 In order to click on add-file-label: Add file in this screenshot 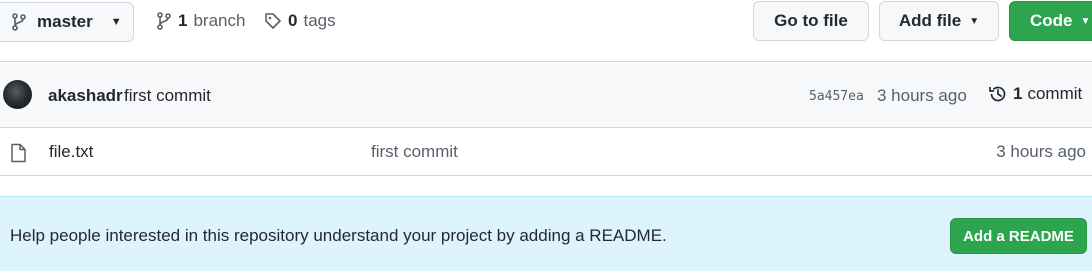, I will do `click(930, 20)`.